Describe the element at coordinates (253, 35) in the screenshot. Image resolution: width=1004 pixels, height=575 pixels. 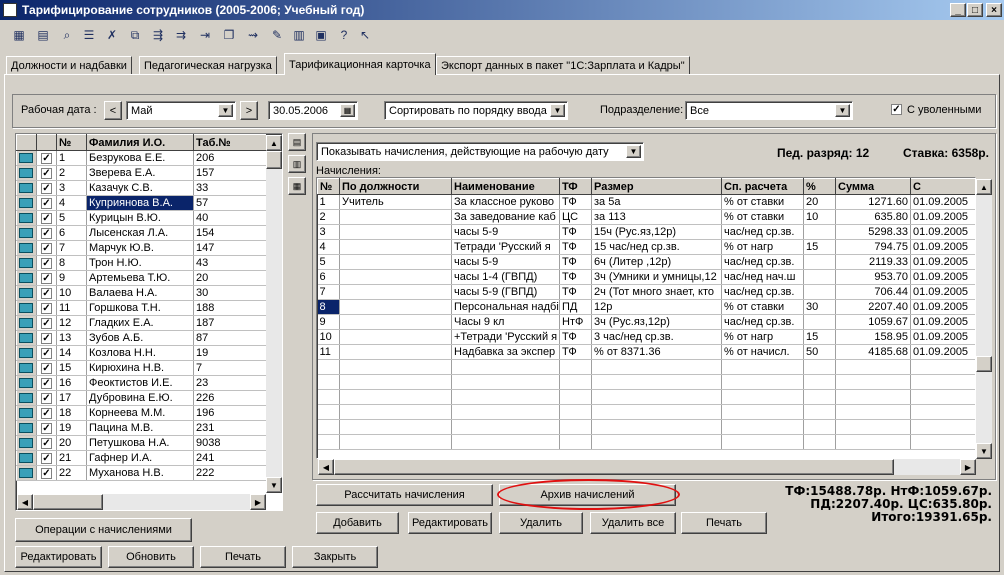
I see `export-icon: ⇝` at that location.